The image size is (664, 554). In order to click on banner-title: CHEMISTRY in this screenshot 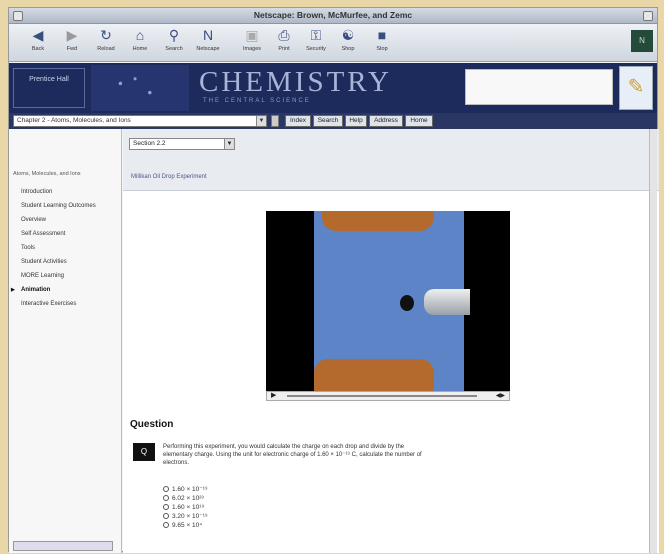, I will do `click(295, 82)`.